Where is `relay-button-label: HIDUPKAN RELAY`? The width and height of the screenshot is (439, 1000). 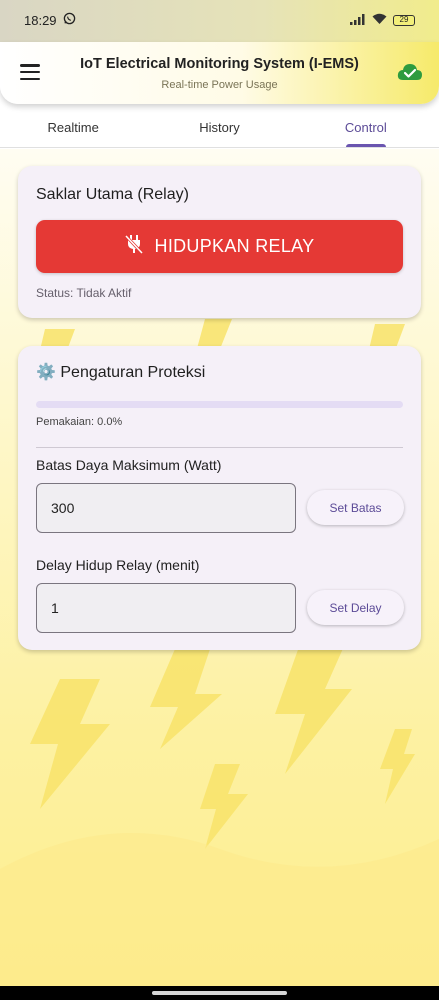
relay-button-label: HIDUPKAN RELAY is located at coordinates (234, 246).